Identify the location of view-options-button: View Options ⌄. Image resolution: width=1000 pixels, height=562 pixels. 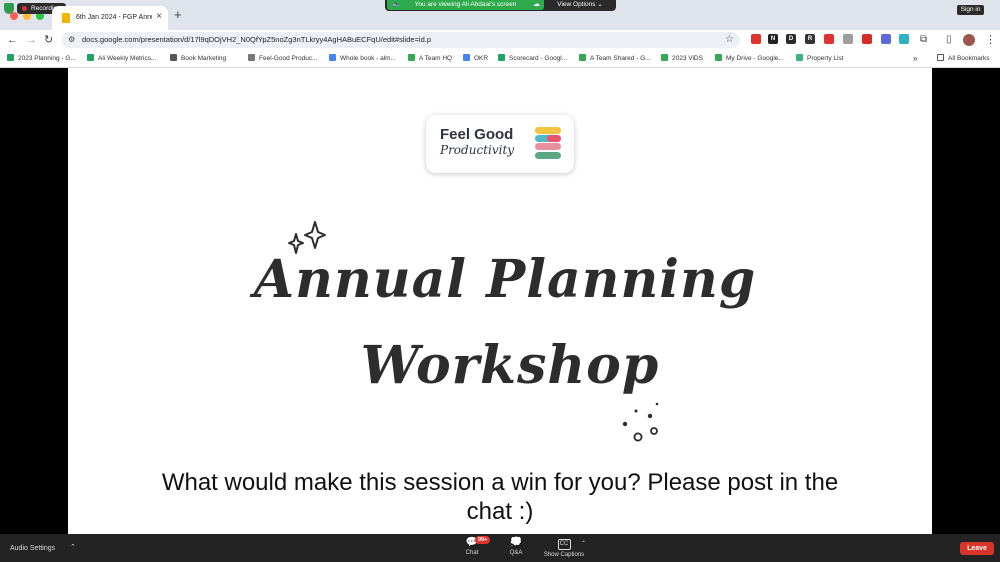
(580, 5).